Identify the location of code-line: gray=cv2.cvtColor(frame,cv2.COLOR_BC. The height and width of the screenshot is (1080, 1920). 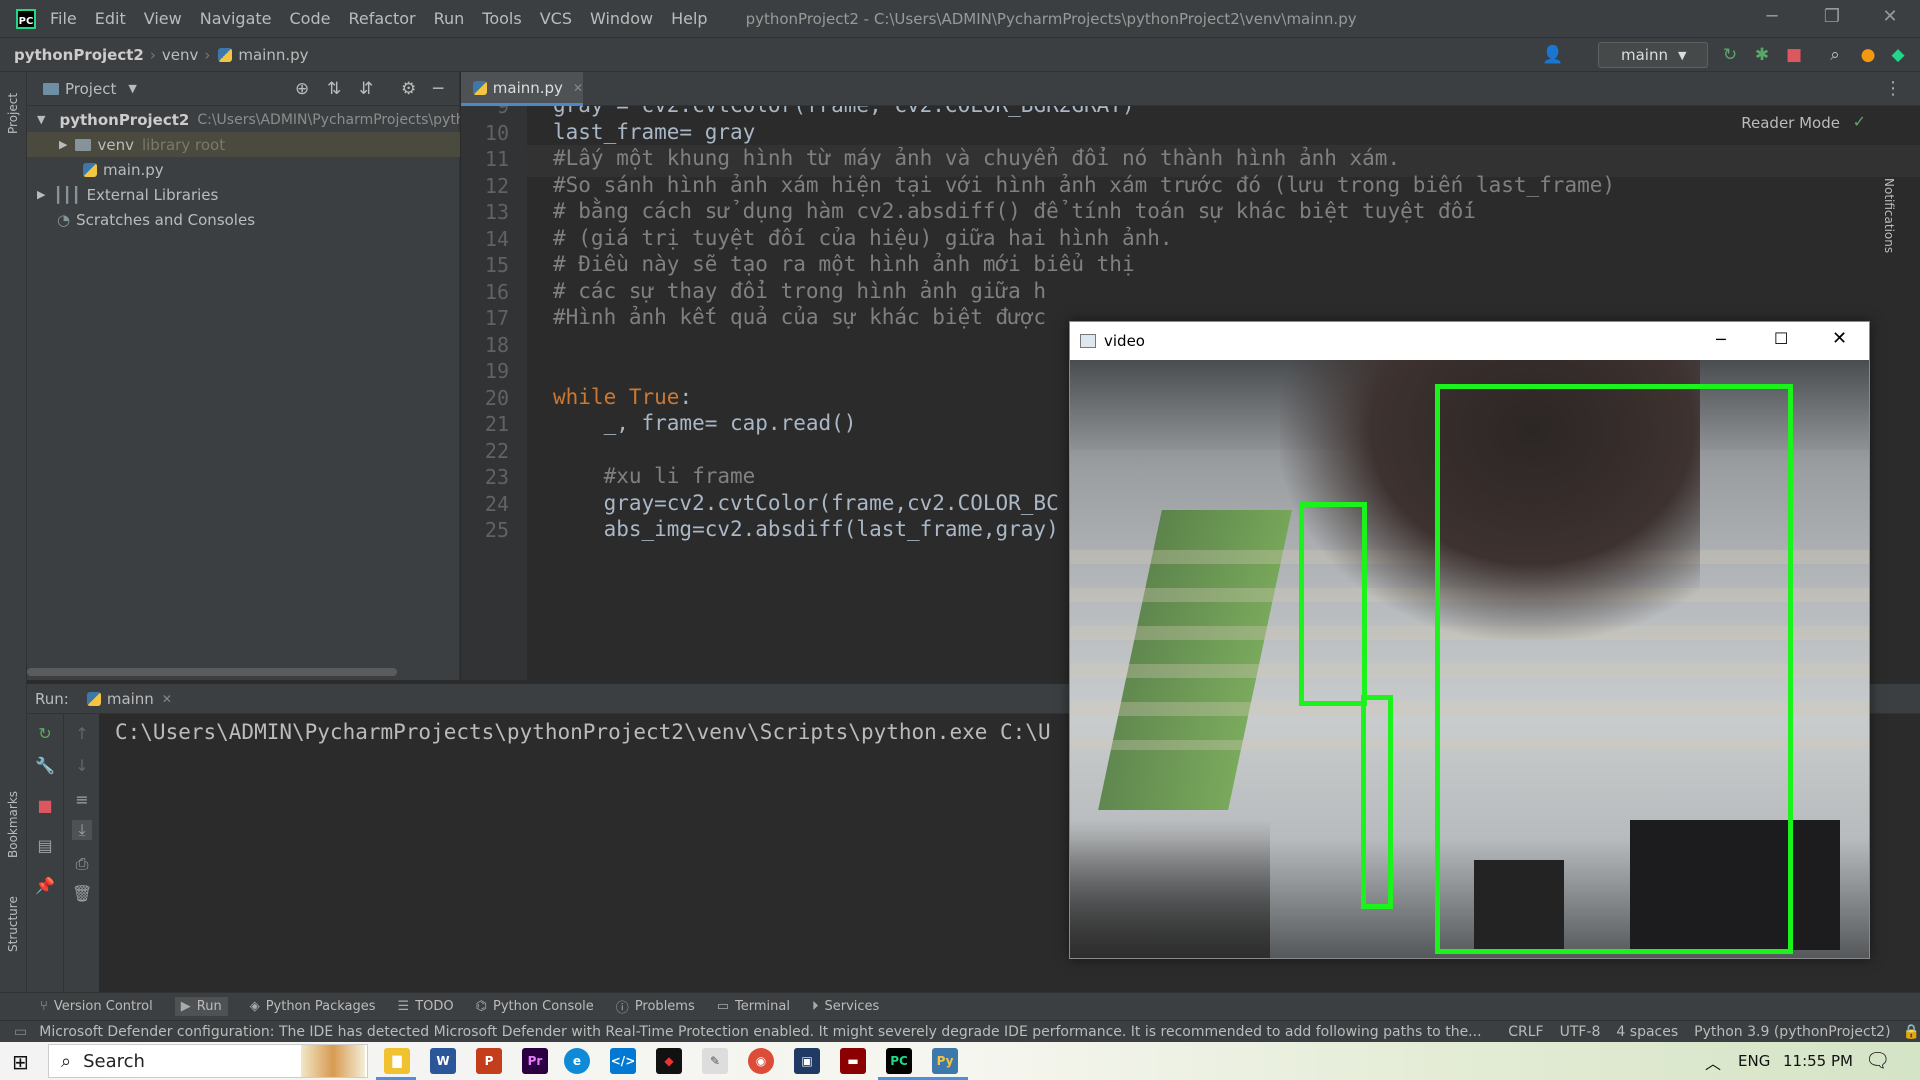
(806, 503).